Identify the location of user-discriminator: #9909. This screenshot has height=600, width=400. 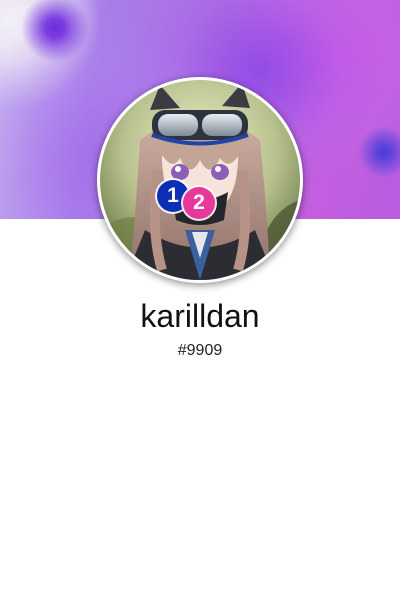
(200, 350).